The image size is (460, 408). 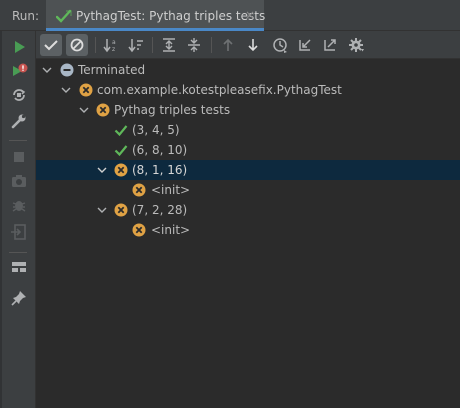 I want to click on collapse-all-button, so click(x=194, y=45).